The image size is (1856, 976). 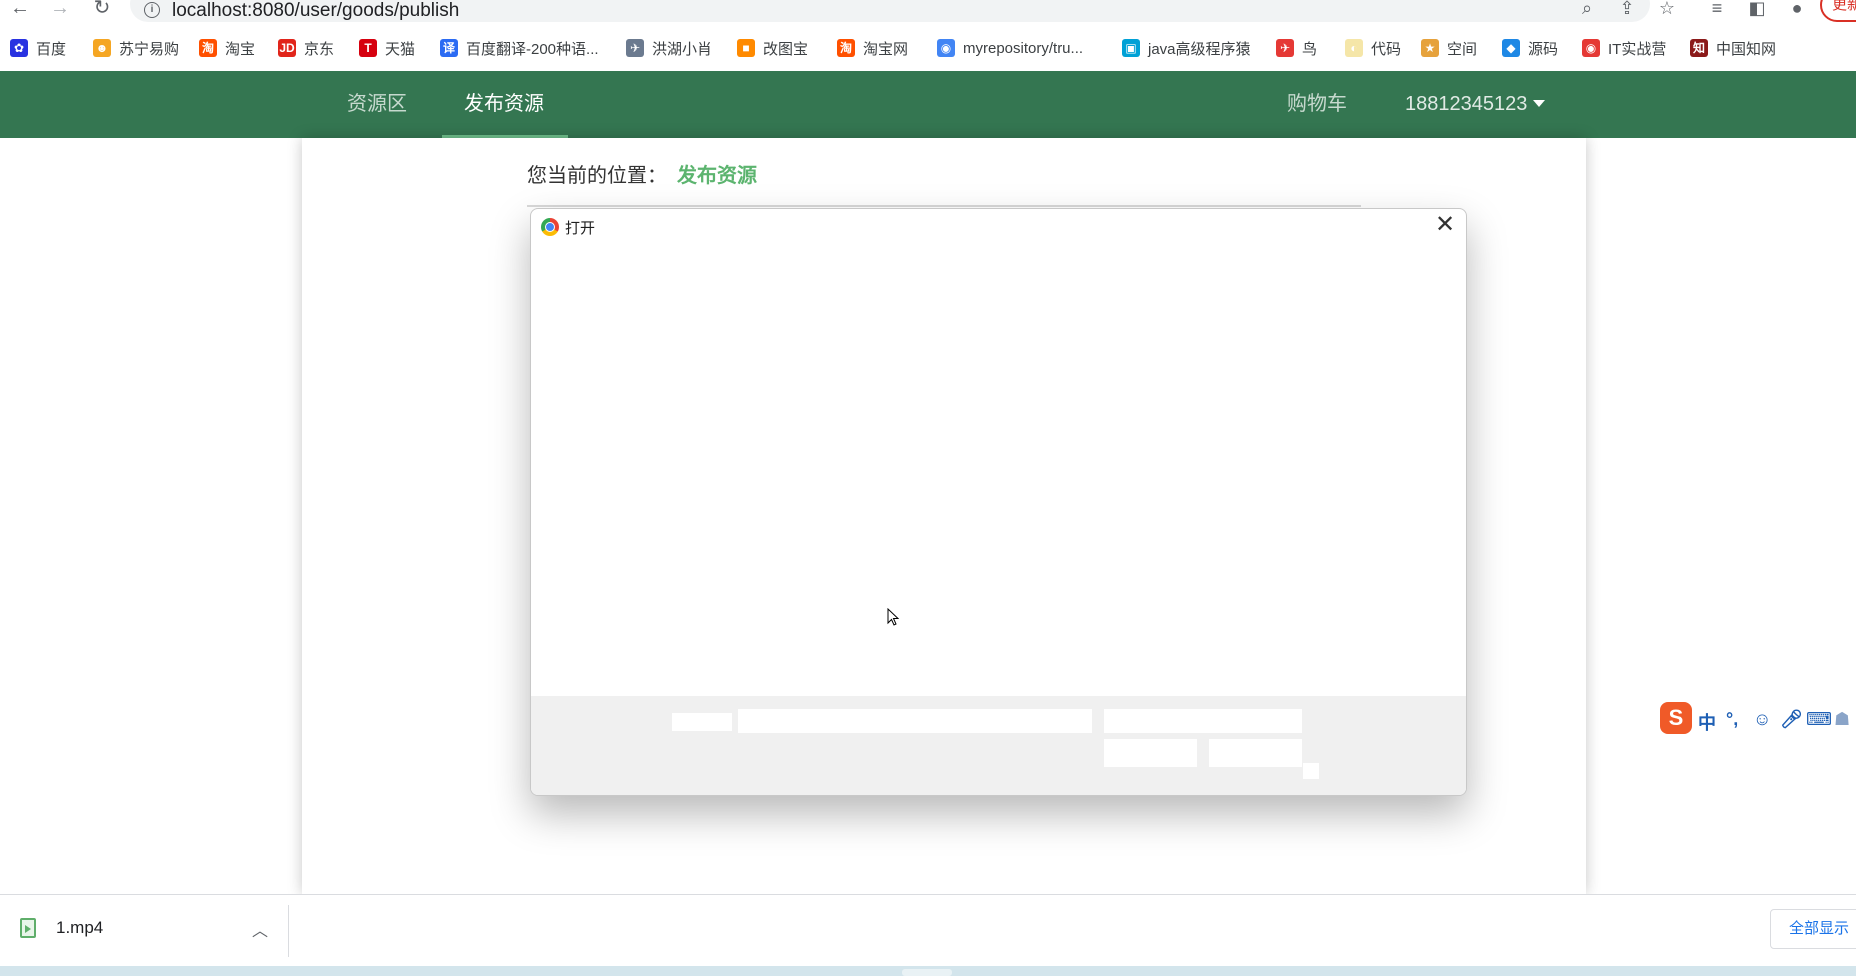 What do you see at coordinates (1150, 753) in the screenshot?
I see `open-button` at bounding box center [1150, 753].